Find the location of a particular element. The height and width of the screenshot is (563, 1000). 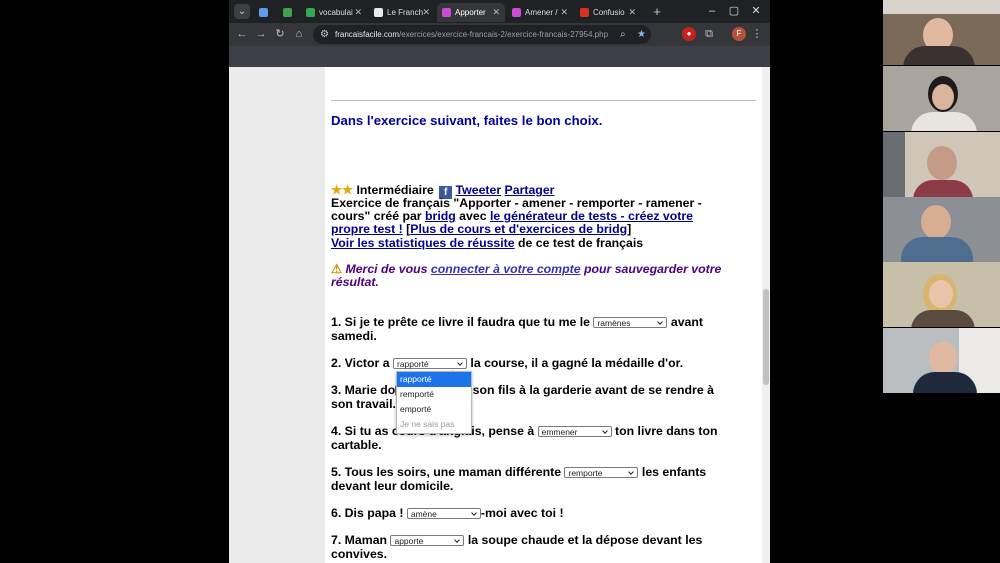

tab-title: Amener / is located at coordinates (541, 12).